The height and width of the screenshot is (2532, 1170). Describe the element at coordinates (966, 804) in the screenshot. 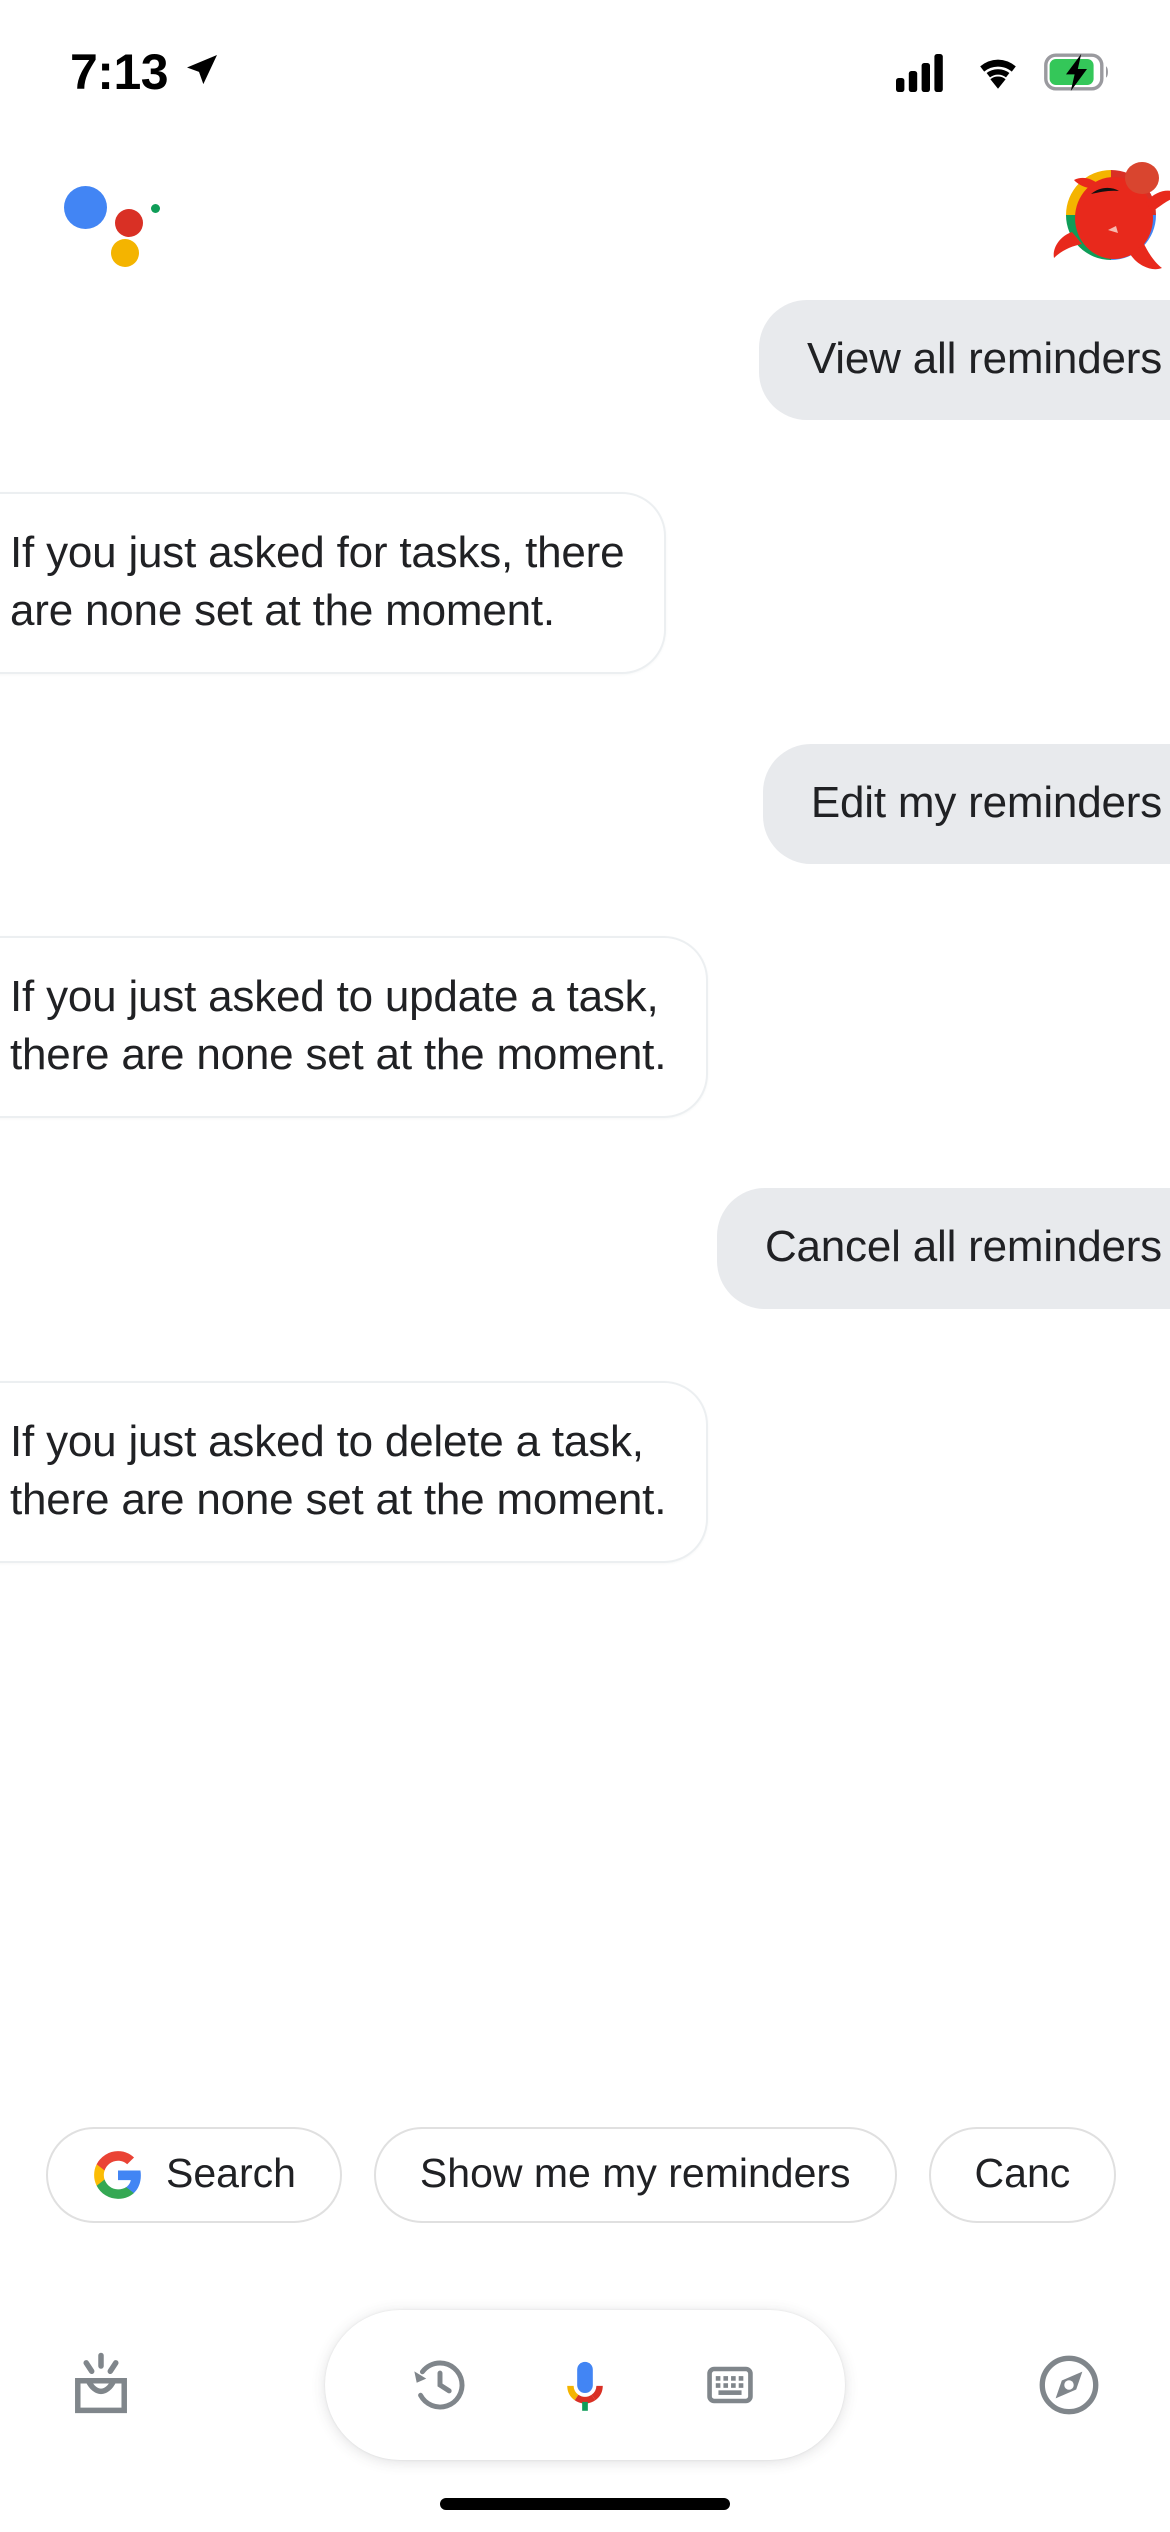

I see `user-message-bubble: Edit my reminders` at that location.